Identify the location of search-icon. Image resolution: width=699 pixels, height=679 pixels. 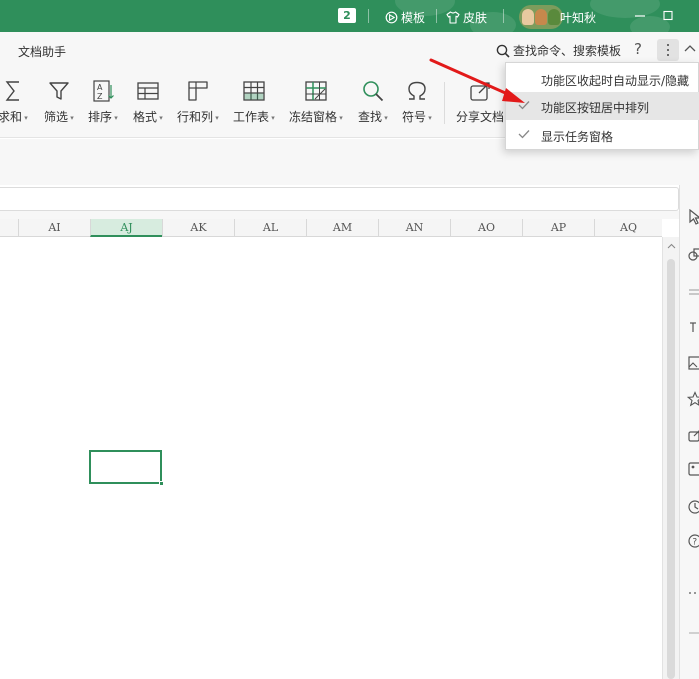
(503, 51).